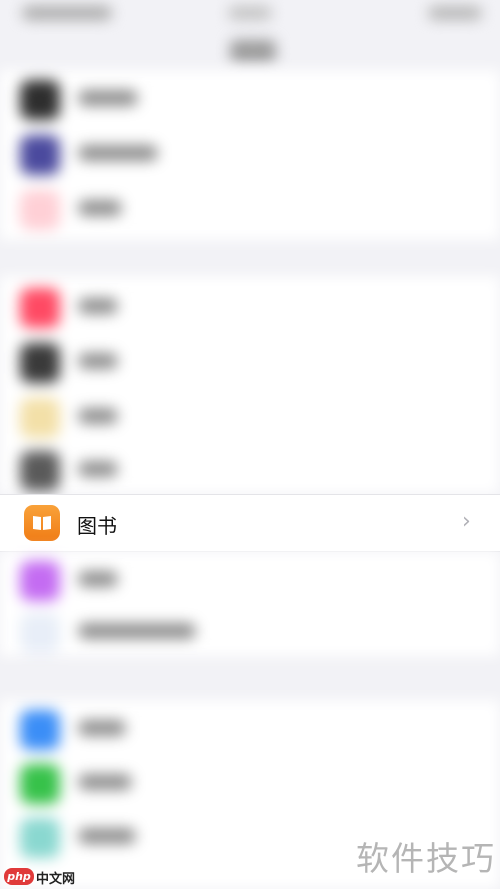 The width and height of the screenshot is (500, 889). Describe the element at coordinates (67, 13) in the screenshot. I see `status-time` at that location.